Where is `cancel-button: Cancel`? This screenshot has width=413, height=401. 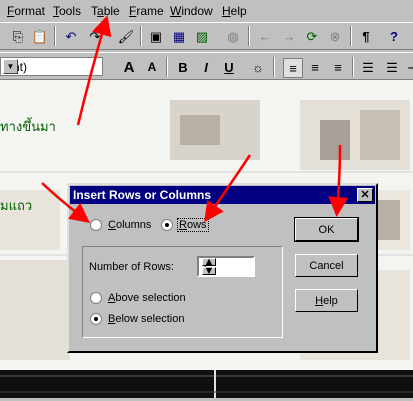
cancel-button: Cancel is located at coordinates (326, 265).